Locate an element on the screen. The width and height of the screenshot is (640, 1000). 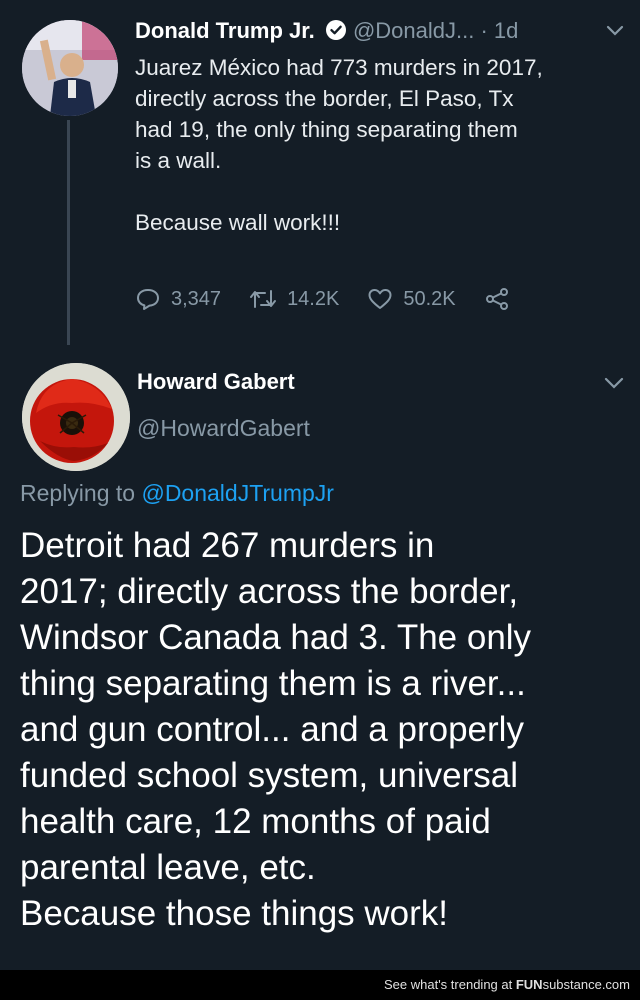
share-button is located at coordinates (502, 299).